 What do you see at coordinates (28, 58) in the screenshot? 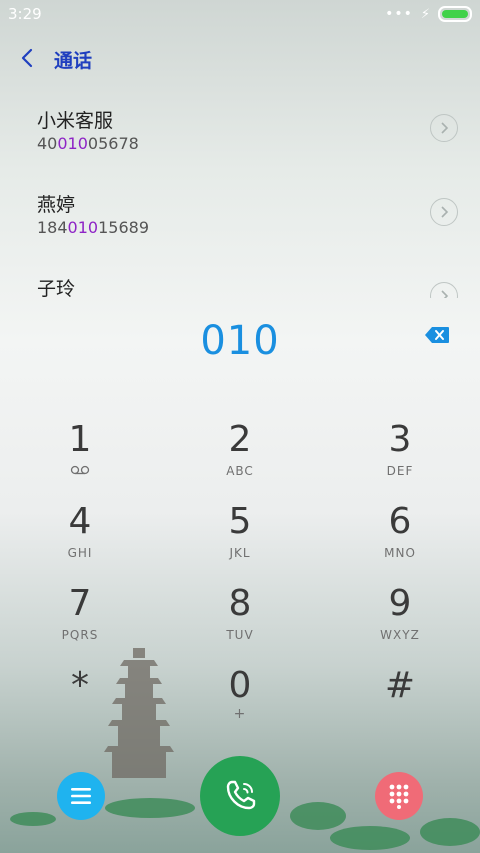
I see `chevron-left-icon` at bounding box center [28, 58].